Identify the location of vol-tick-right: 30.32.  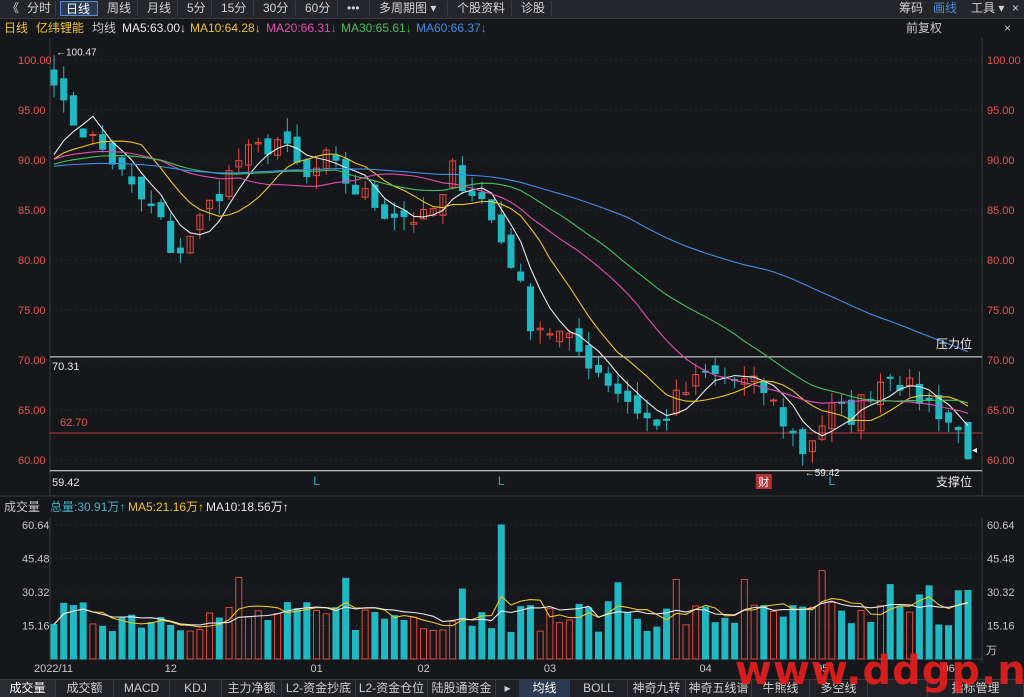
(1001, 593).